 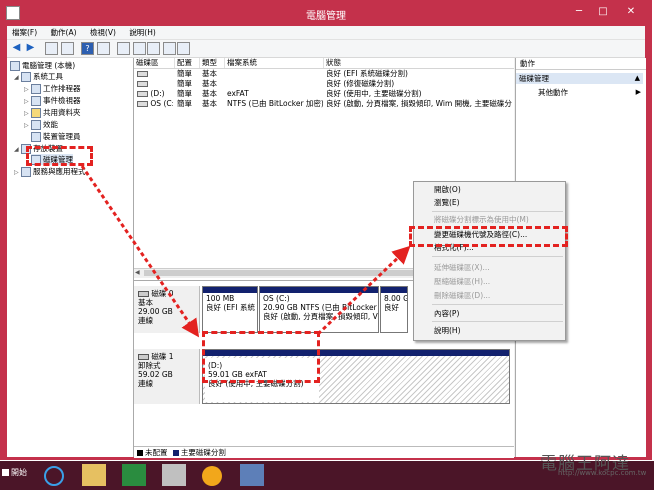 I want to click on disk-0-label: 磁碟 0 基本 29.00 GB 連線, so click(x=167, y=309).